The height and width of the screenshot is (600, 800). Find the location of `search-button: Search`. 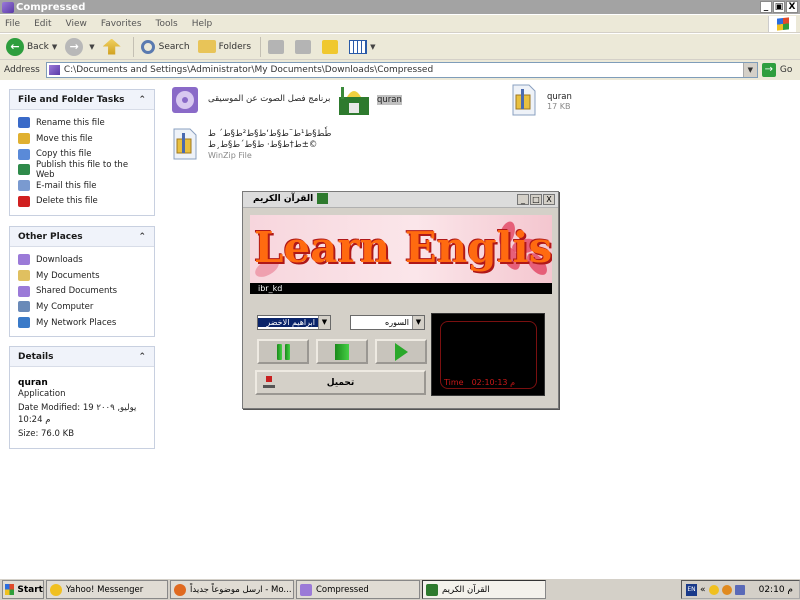

search-button: Search is located at coordinates (165, 47).